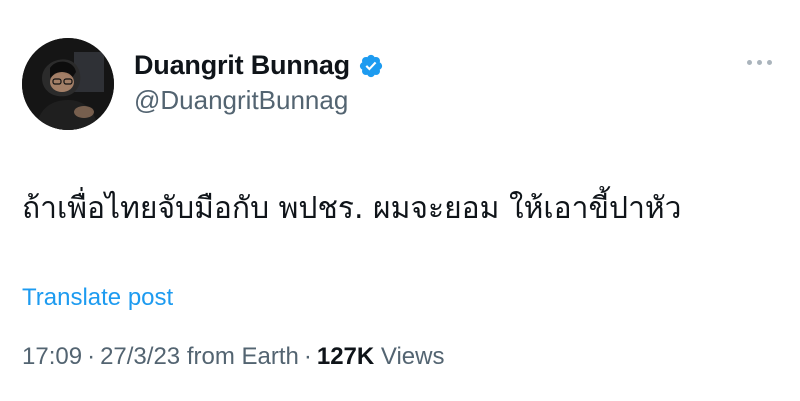  What do you see at coordinates (259, 83) in the screenshot?
I see `author-info: Duangrit Bunnag @DuangritBunnag` at bounding box center [259, 83].